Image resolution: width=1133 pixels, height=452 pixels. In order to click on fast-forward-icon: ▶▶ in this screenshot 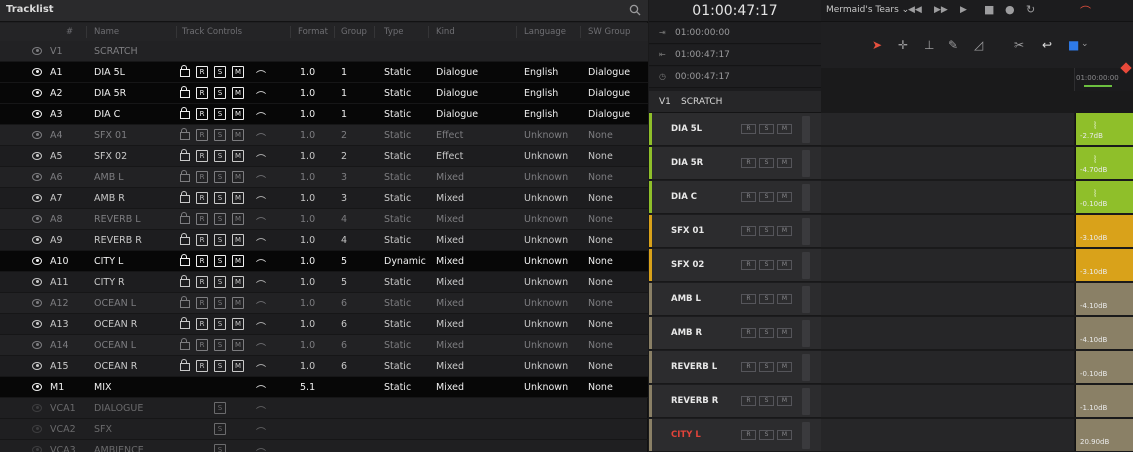, I will do `click(941, 10)`.